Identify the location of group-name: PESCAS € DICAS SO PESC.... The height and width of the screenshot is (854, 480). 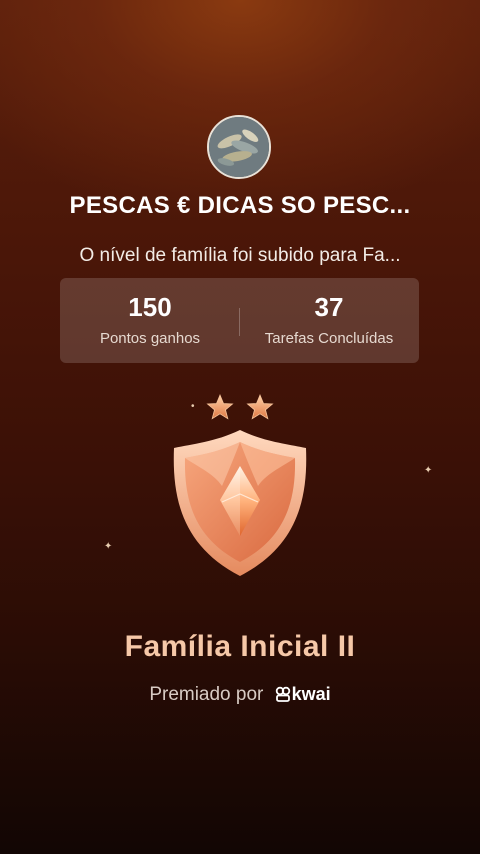
(240, 205).